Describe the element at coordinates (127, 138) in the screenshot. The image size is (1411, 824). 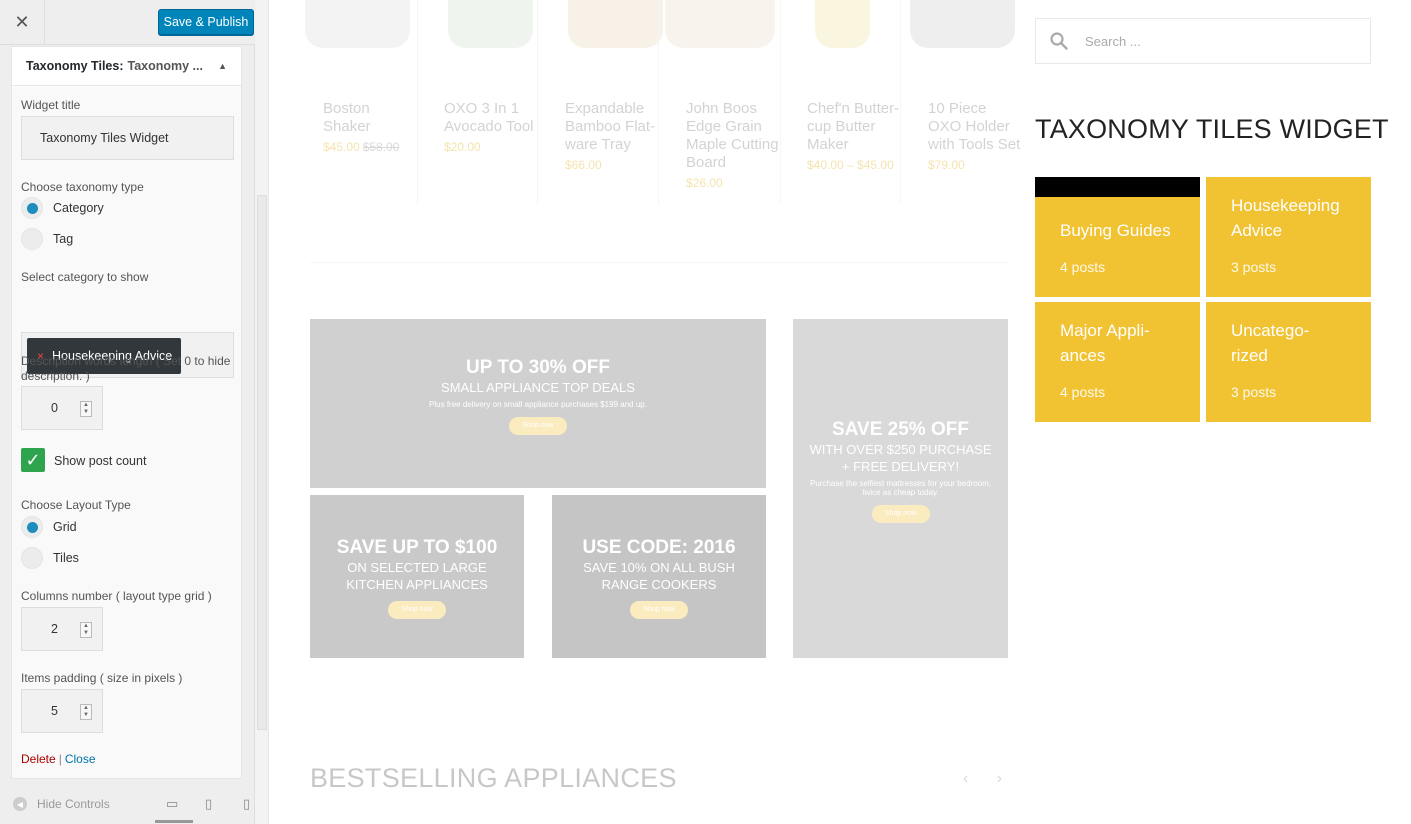
I see `widget-title-input: Taxonomy Tiles Widget` at that location.